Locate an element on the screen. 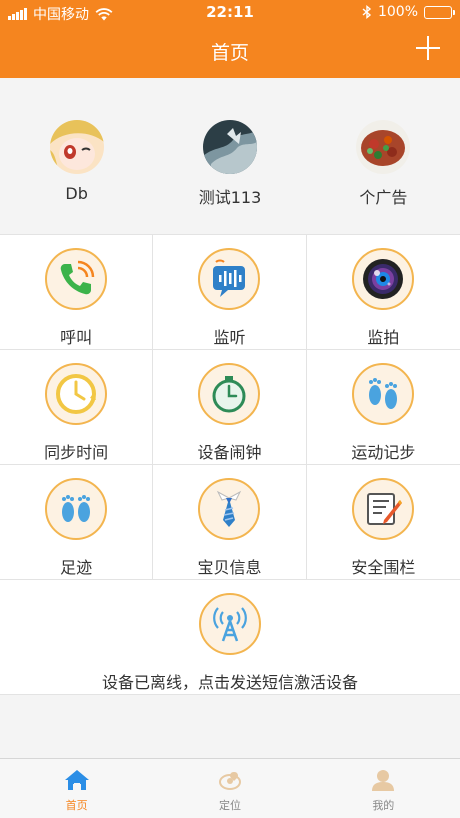 Image resolution: width=460 pixels, height=818 pixels. call-button: 呼叫 is located at coordinates (77, 292).